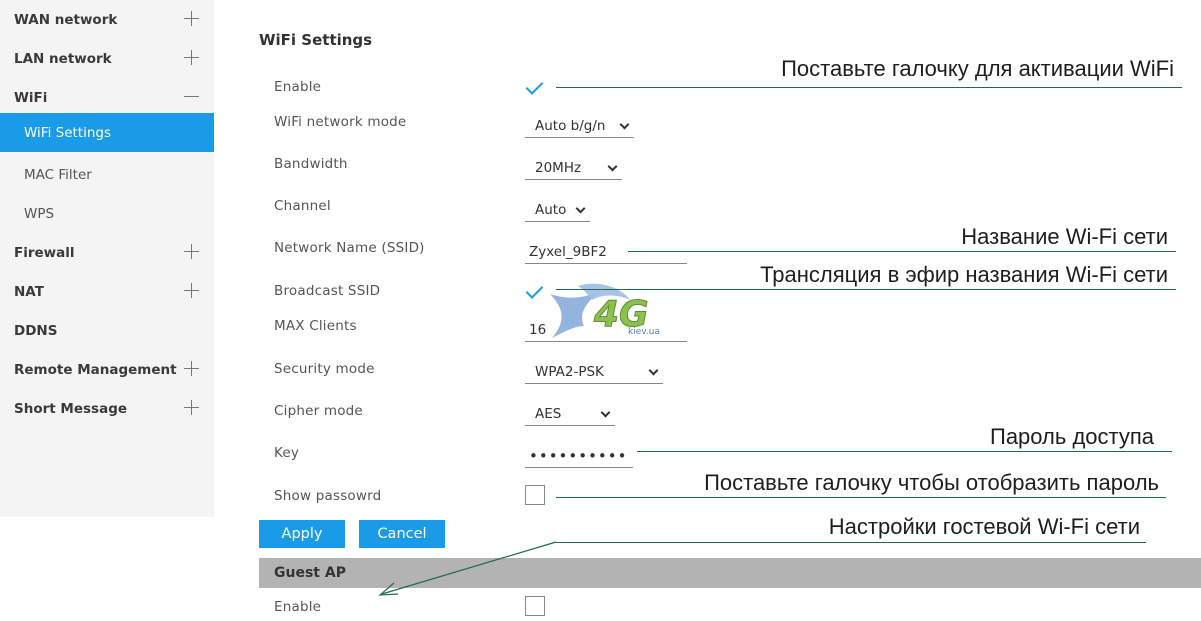 The width and height of the screenshot is (1201, 621). I want to click on annotation-ssid: Название Wi-Fi сети, so click(1064, 236).